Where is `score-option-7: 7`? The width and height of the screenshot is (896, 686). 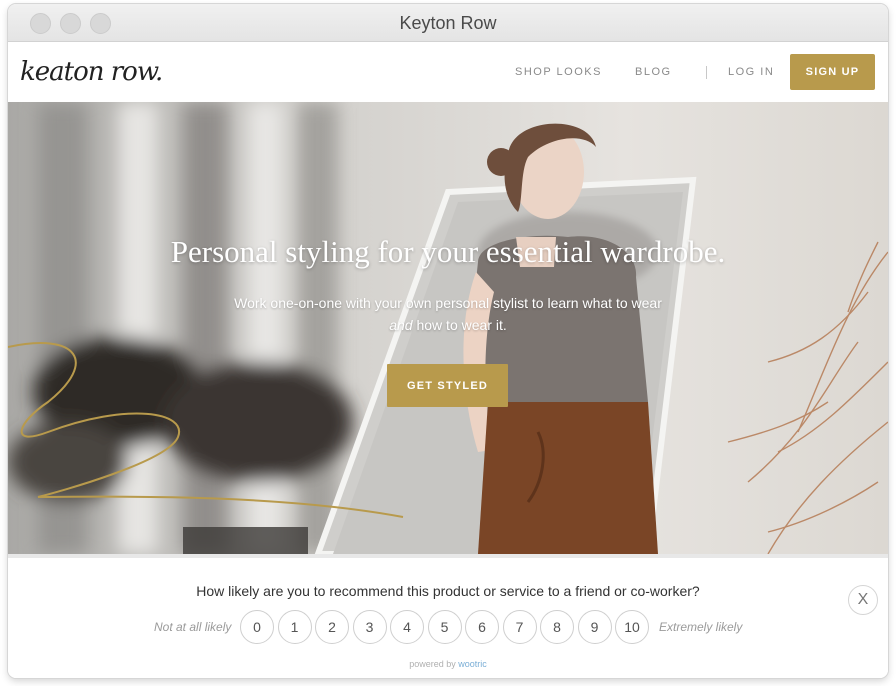
score-option-7: 7 is located at coordinates (519, 627).